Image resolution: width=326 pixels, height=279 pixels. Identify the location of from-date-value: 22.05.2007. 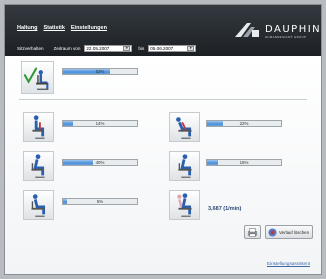
(98, 48).